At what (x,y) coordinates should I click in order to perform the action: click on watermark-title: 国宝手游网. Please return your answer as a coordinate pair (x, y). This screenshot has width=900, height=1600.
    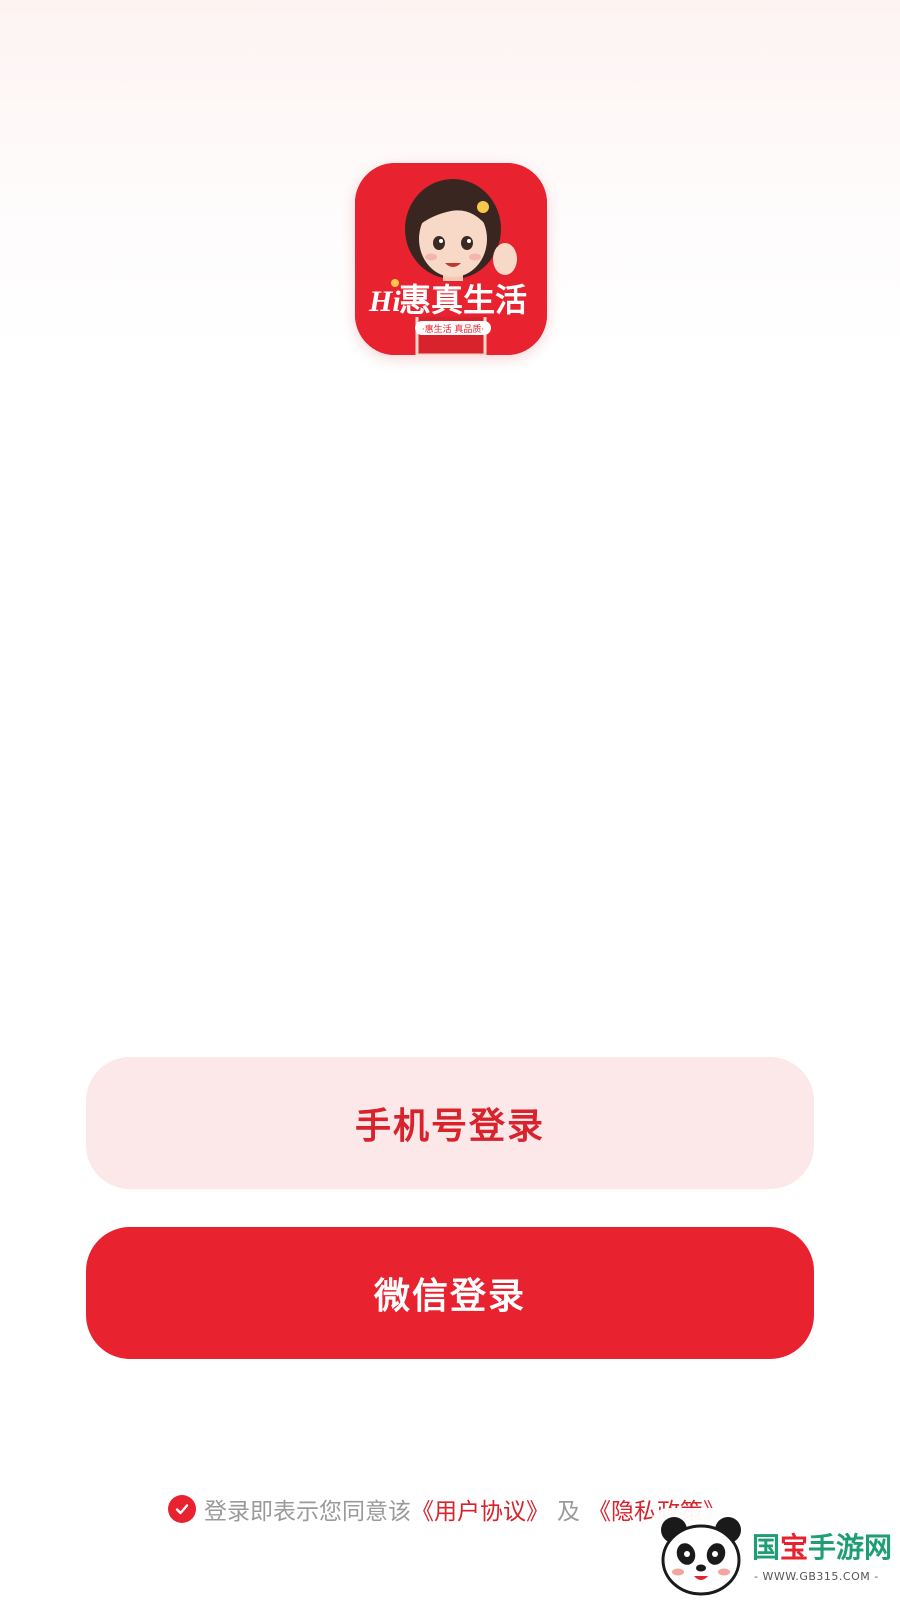
    Looking at the image, I should click on (822, 1546).